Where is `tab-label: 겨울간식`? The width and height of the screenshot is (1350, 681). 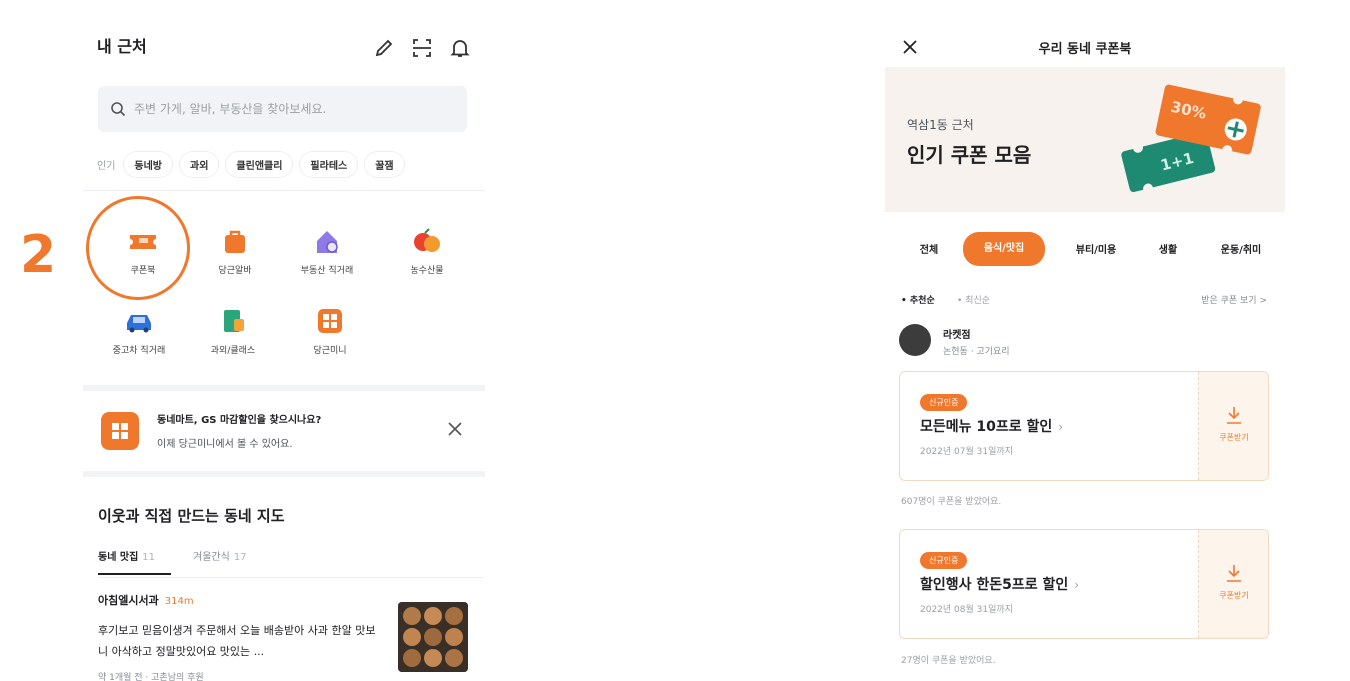
tab-label: 겨울간식 is located at coordinates (211, 557).